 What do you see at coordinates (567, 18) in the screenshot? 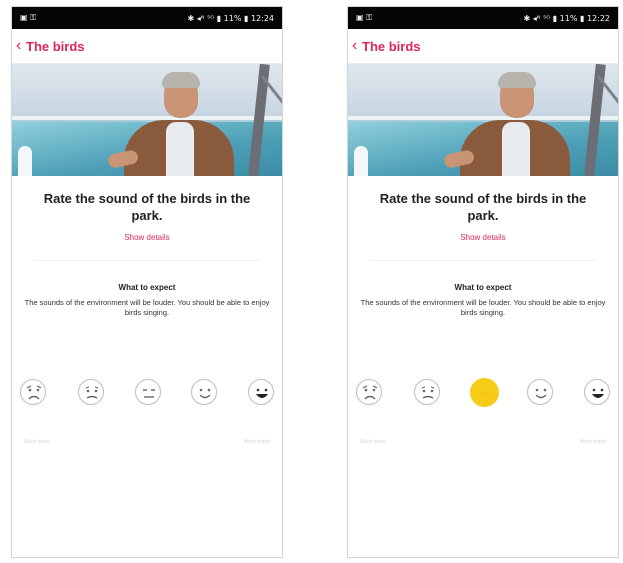
I see `status-right-info: ✱ ◂ᴺ ⁵ᴳ ▮ 11% ▮ 12:22` at bounding box center [567, 18].